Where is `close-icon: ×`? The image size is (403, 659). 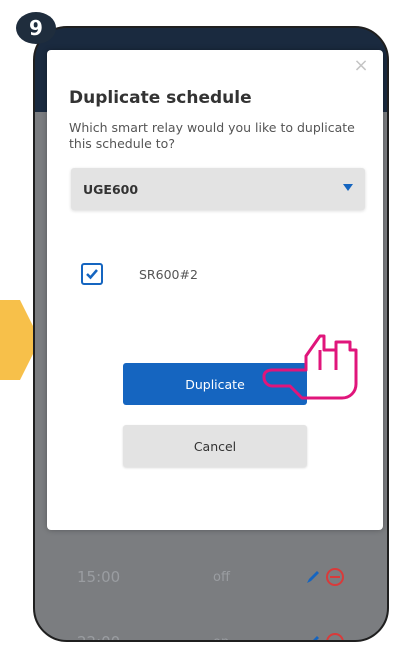 close-icon: × is located at coordinates (361, 66).